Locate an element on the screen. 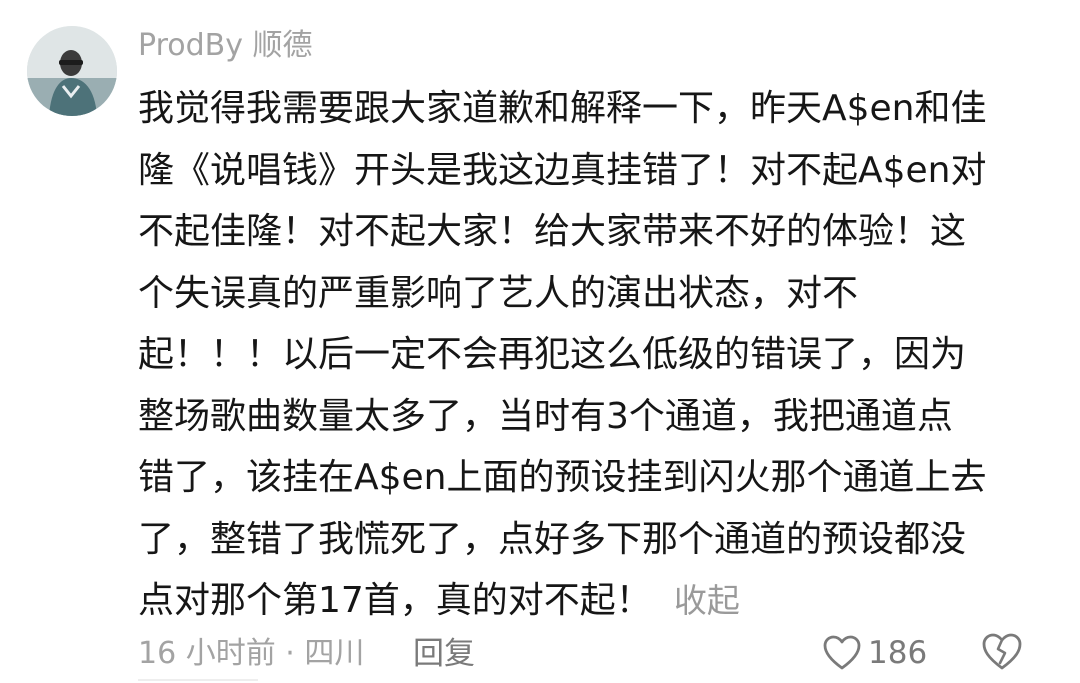 The image size is (1080, 683). avatar is located at coordinates (72, 71).